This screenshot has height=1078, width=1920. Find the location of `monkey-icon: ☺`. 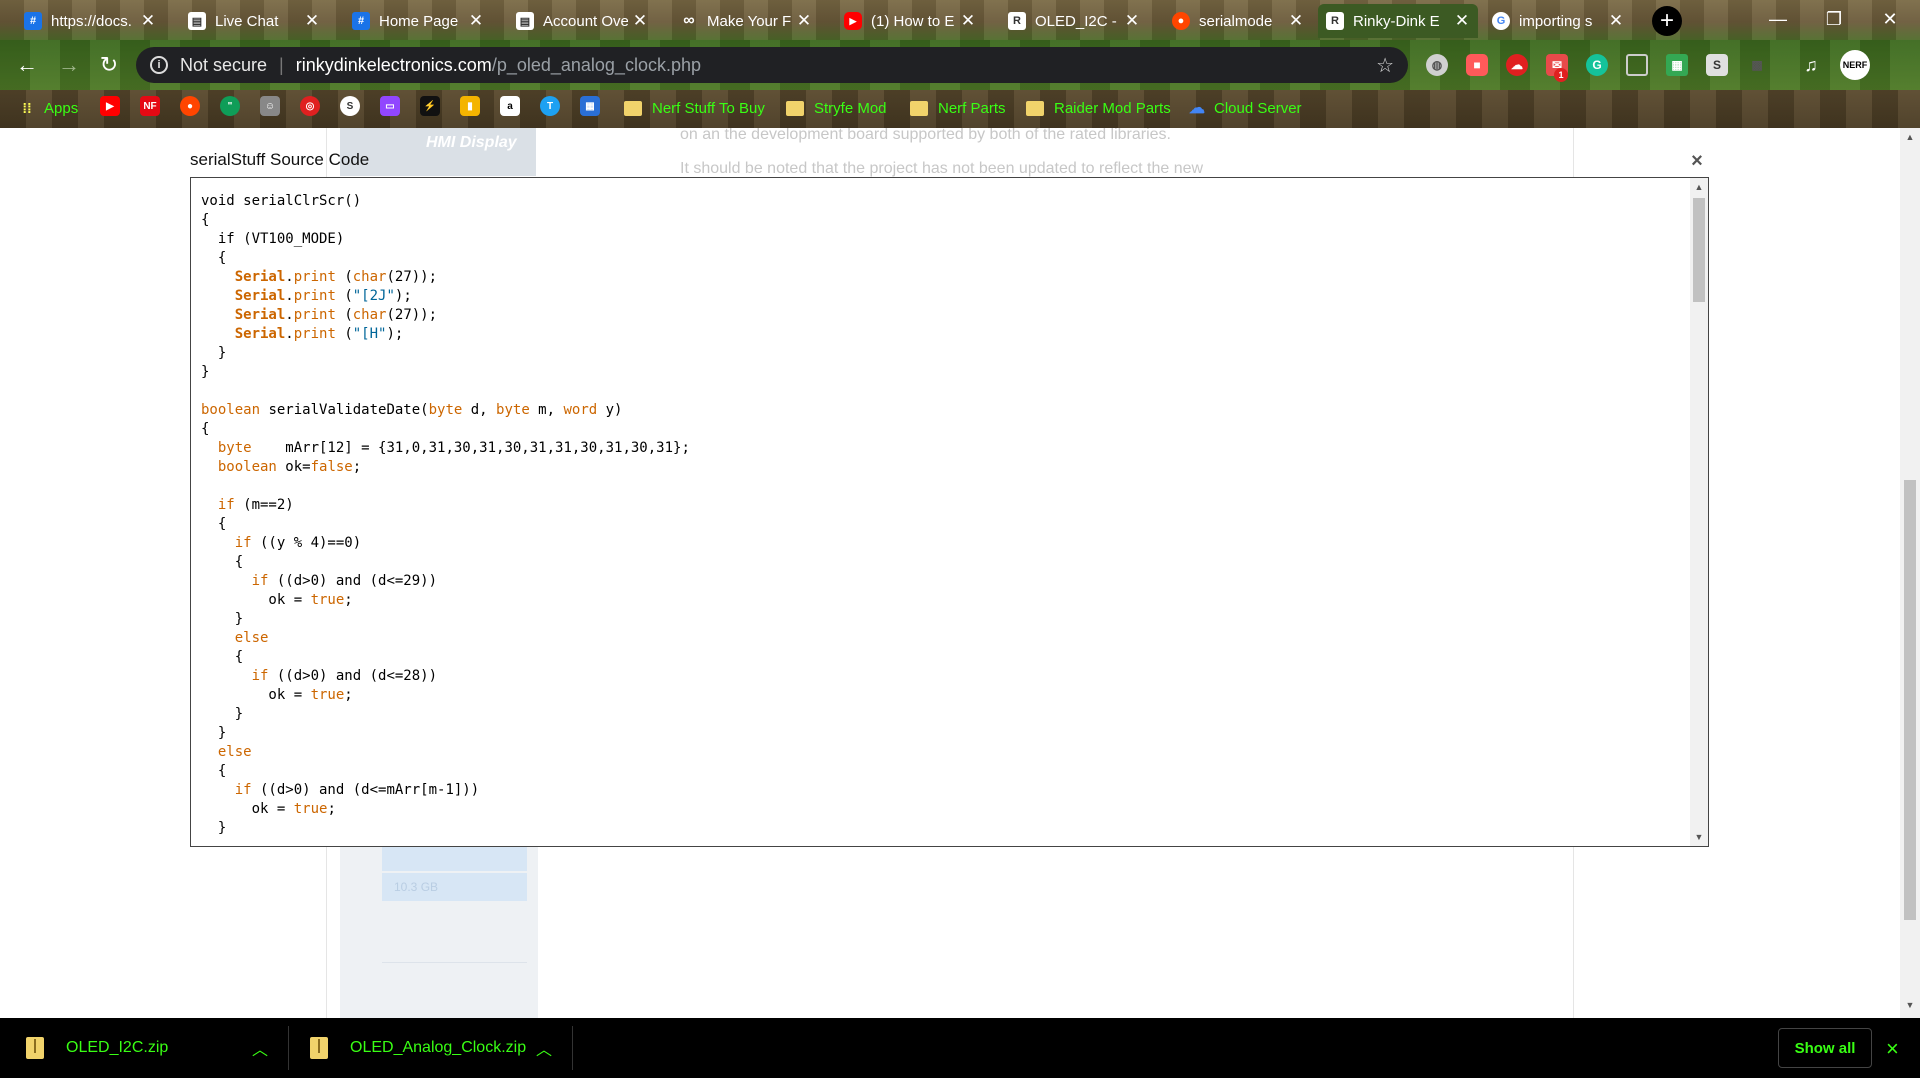

monkey-icon: ☺ is located at coordinates (270, 106).